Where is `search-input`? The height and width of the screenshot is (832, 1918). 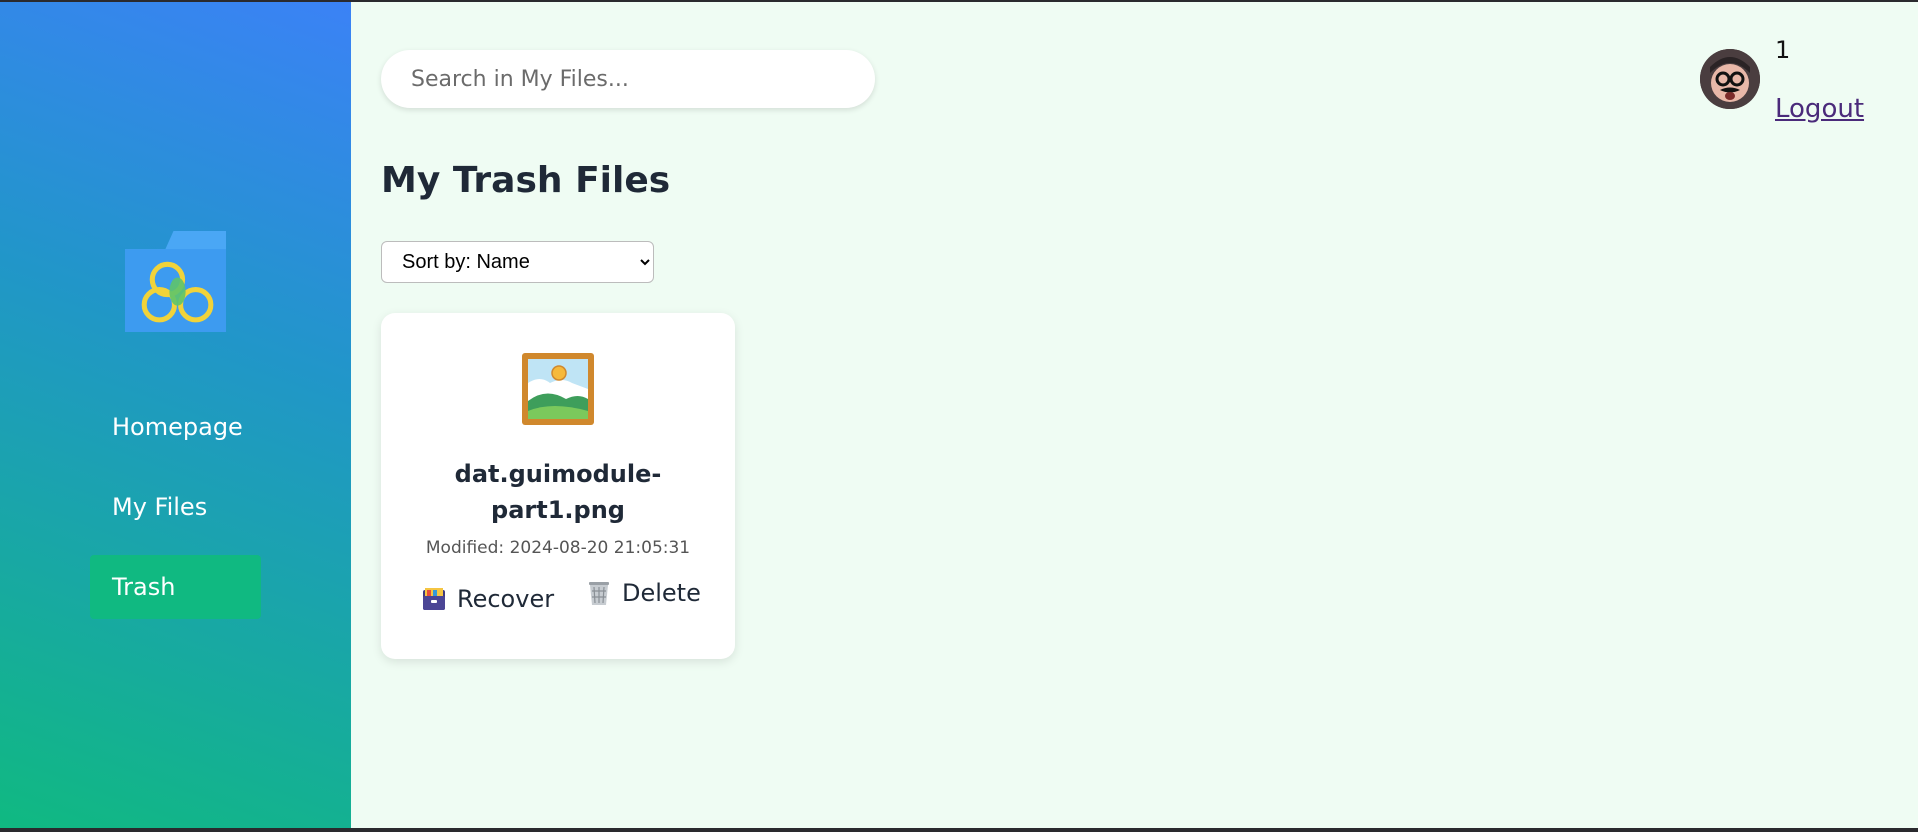 search-input is located at coordinates (628, 79).